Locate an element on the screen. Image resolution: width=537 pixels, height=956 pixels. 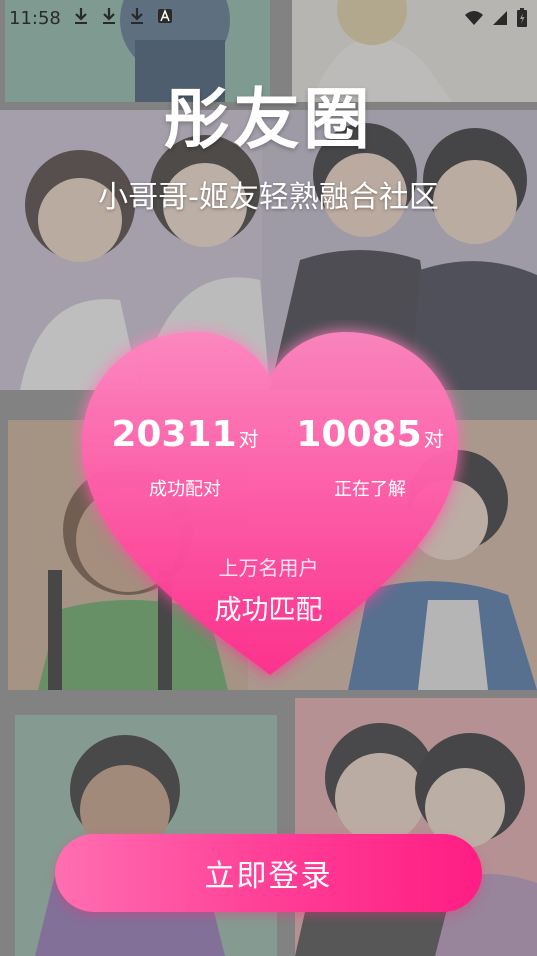
stat-getting-to-know: 10085 对 正在了解 is located at coordinates (370, 457).